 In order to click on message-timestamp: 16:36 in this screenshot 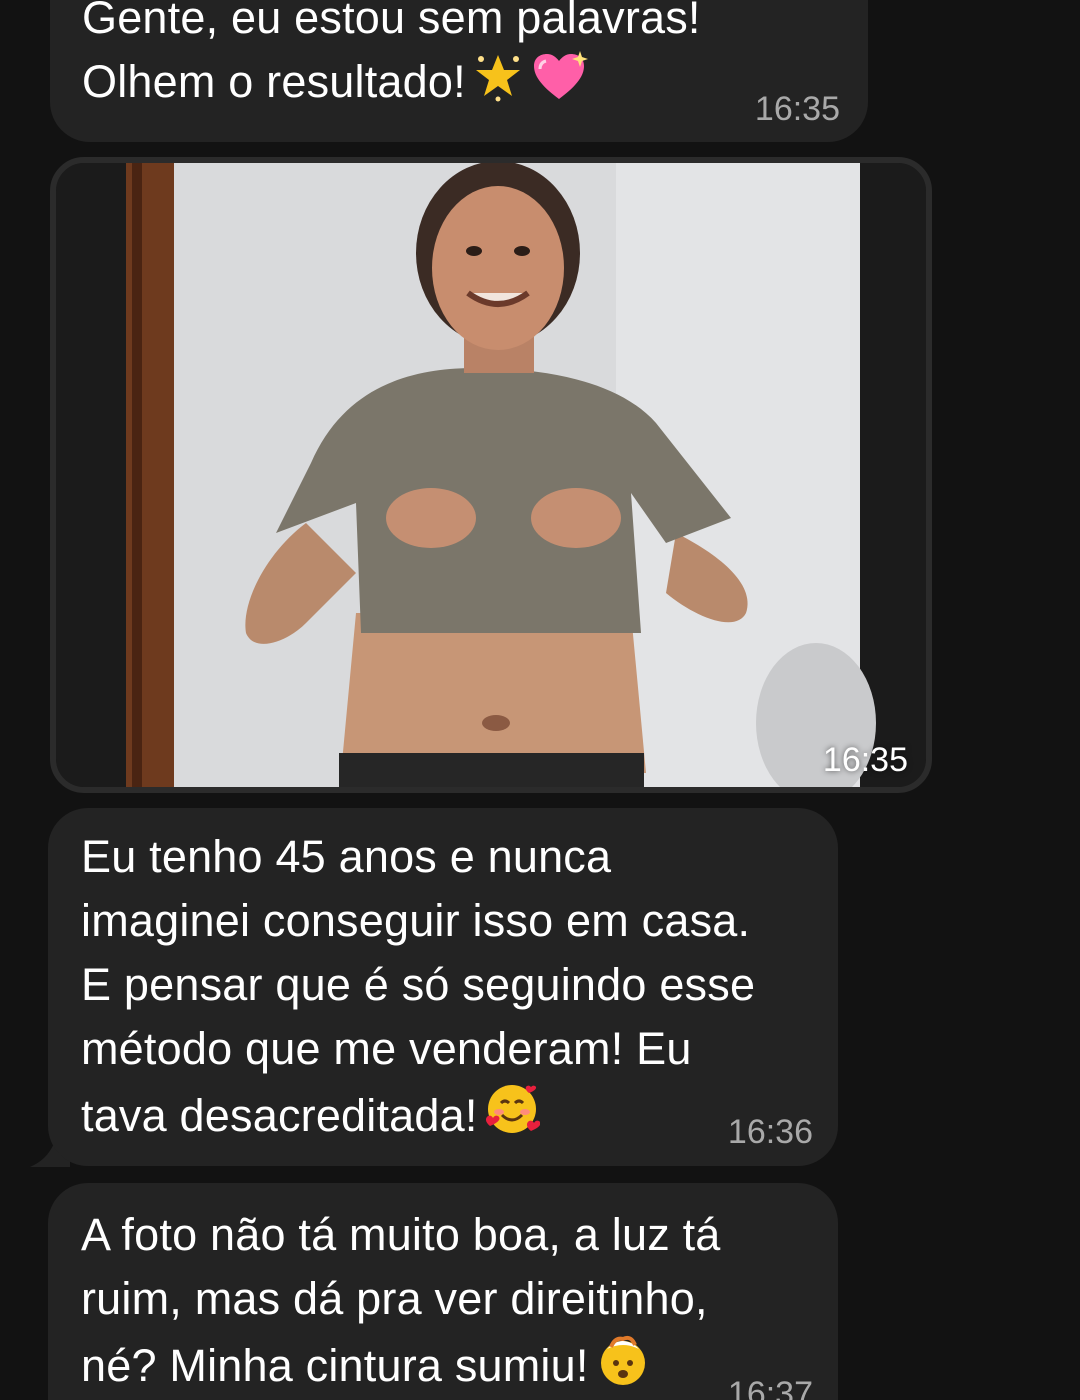, I will do `click(770, 1132)`.